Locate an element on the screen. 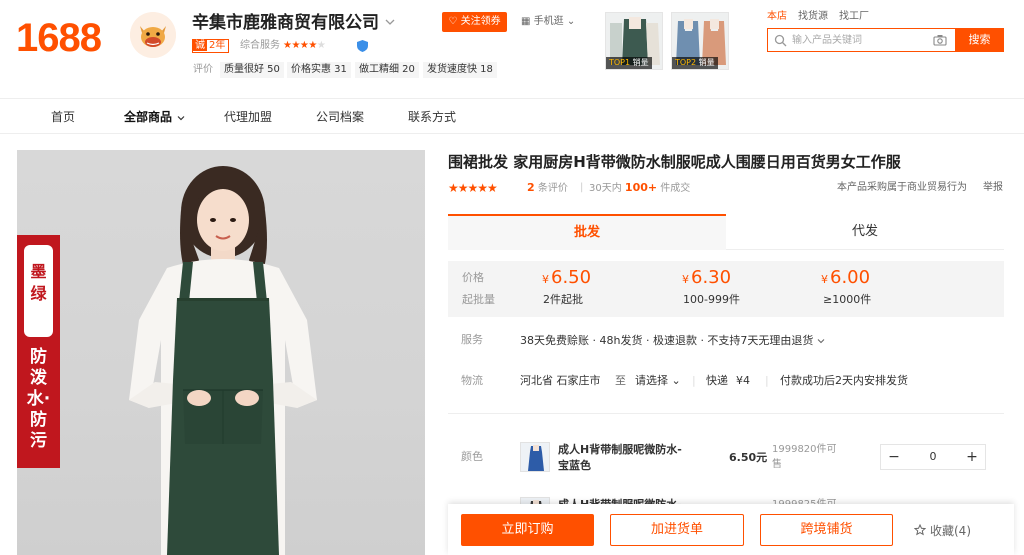 This screenshot has height=555, width=1024. search-icon is located at coordinates (780, 40).